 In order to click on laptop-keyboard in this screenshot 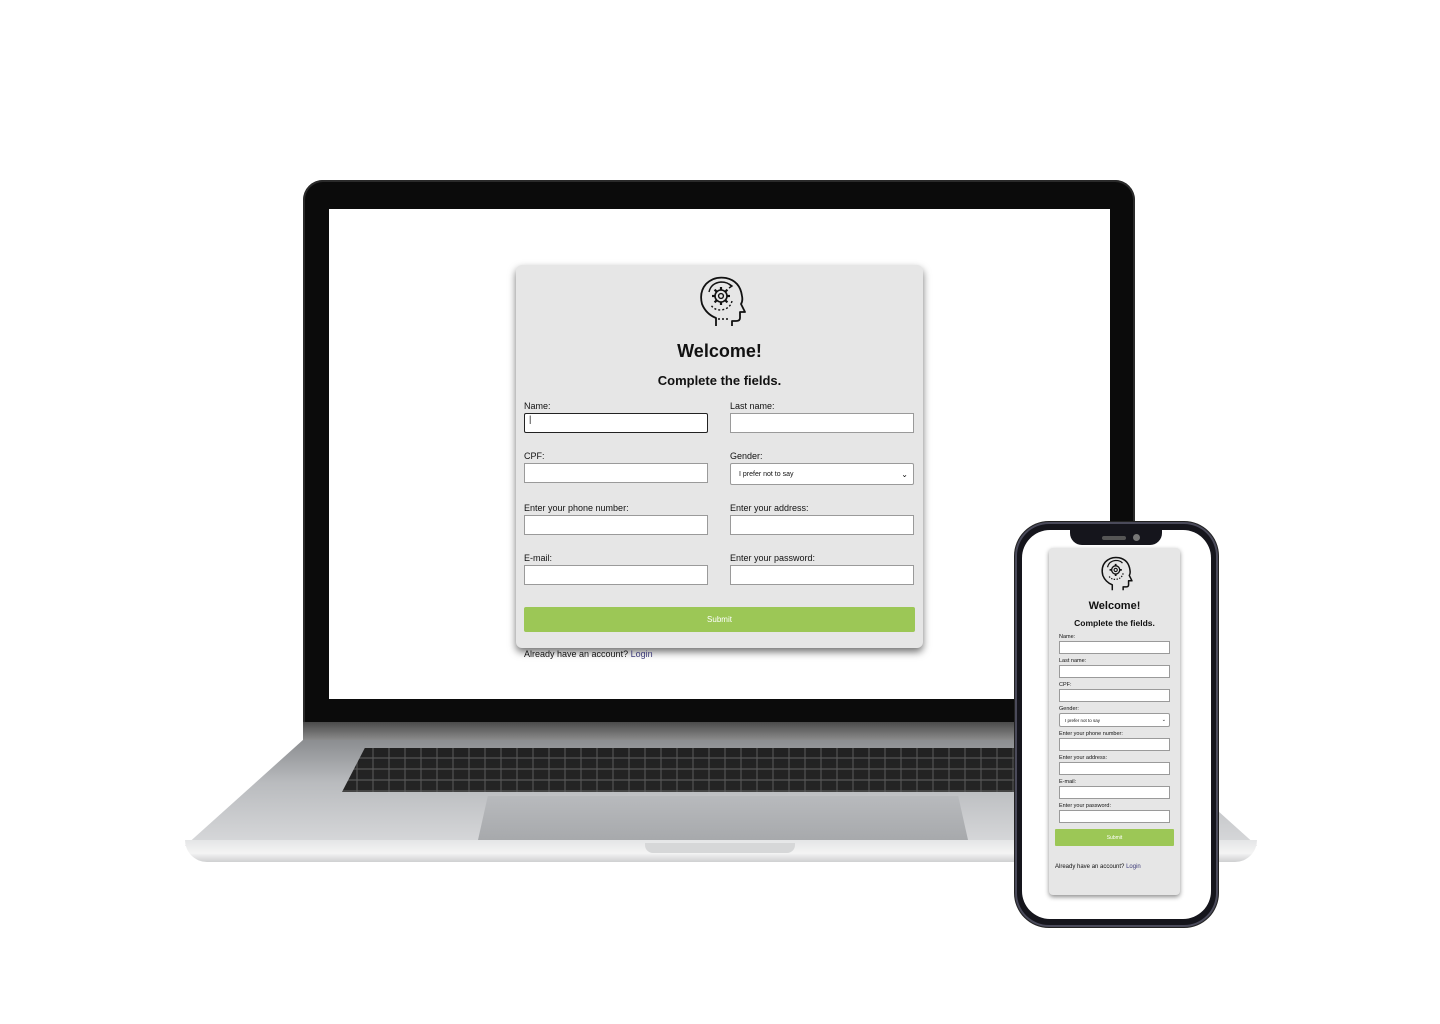, I will do `click(722, 770)`.